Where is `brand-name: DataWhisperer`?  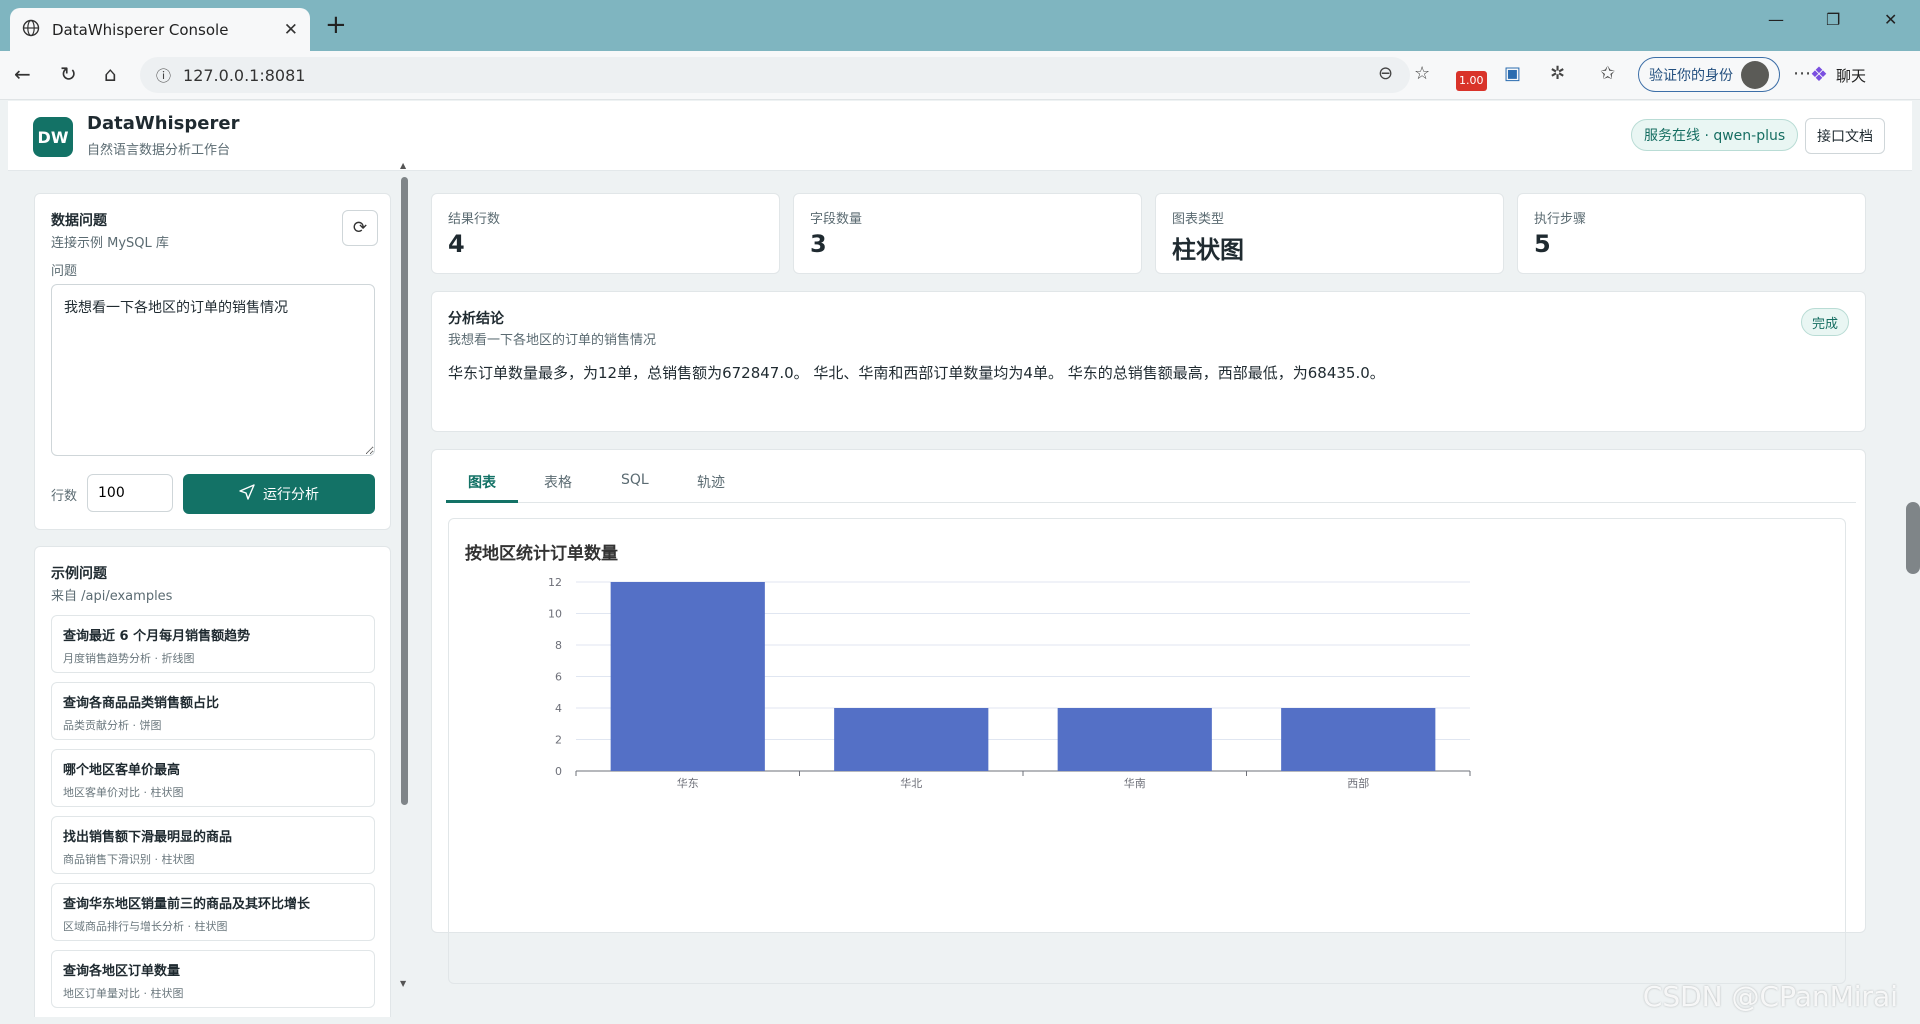 brand-name: DataWhisperer is located at coordinates (163, 123).